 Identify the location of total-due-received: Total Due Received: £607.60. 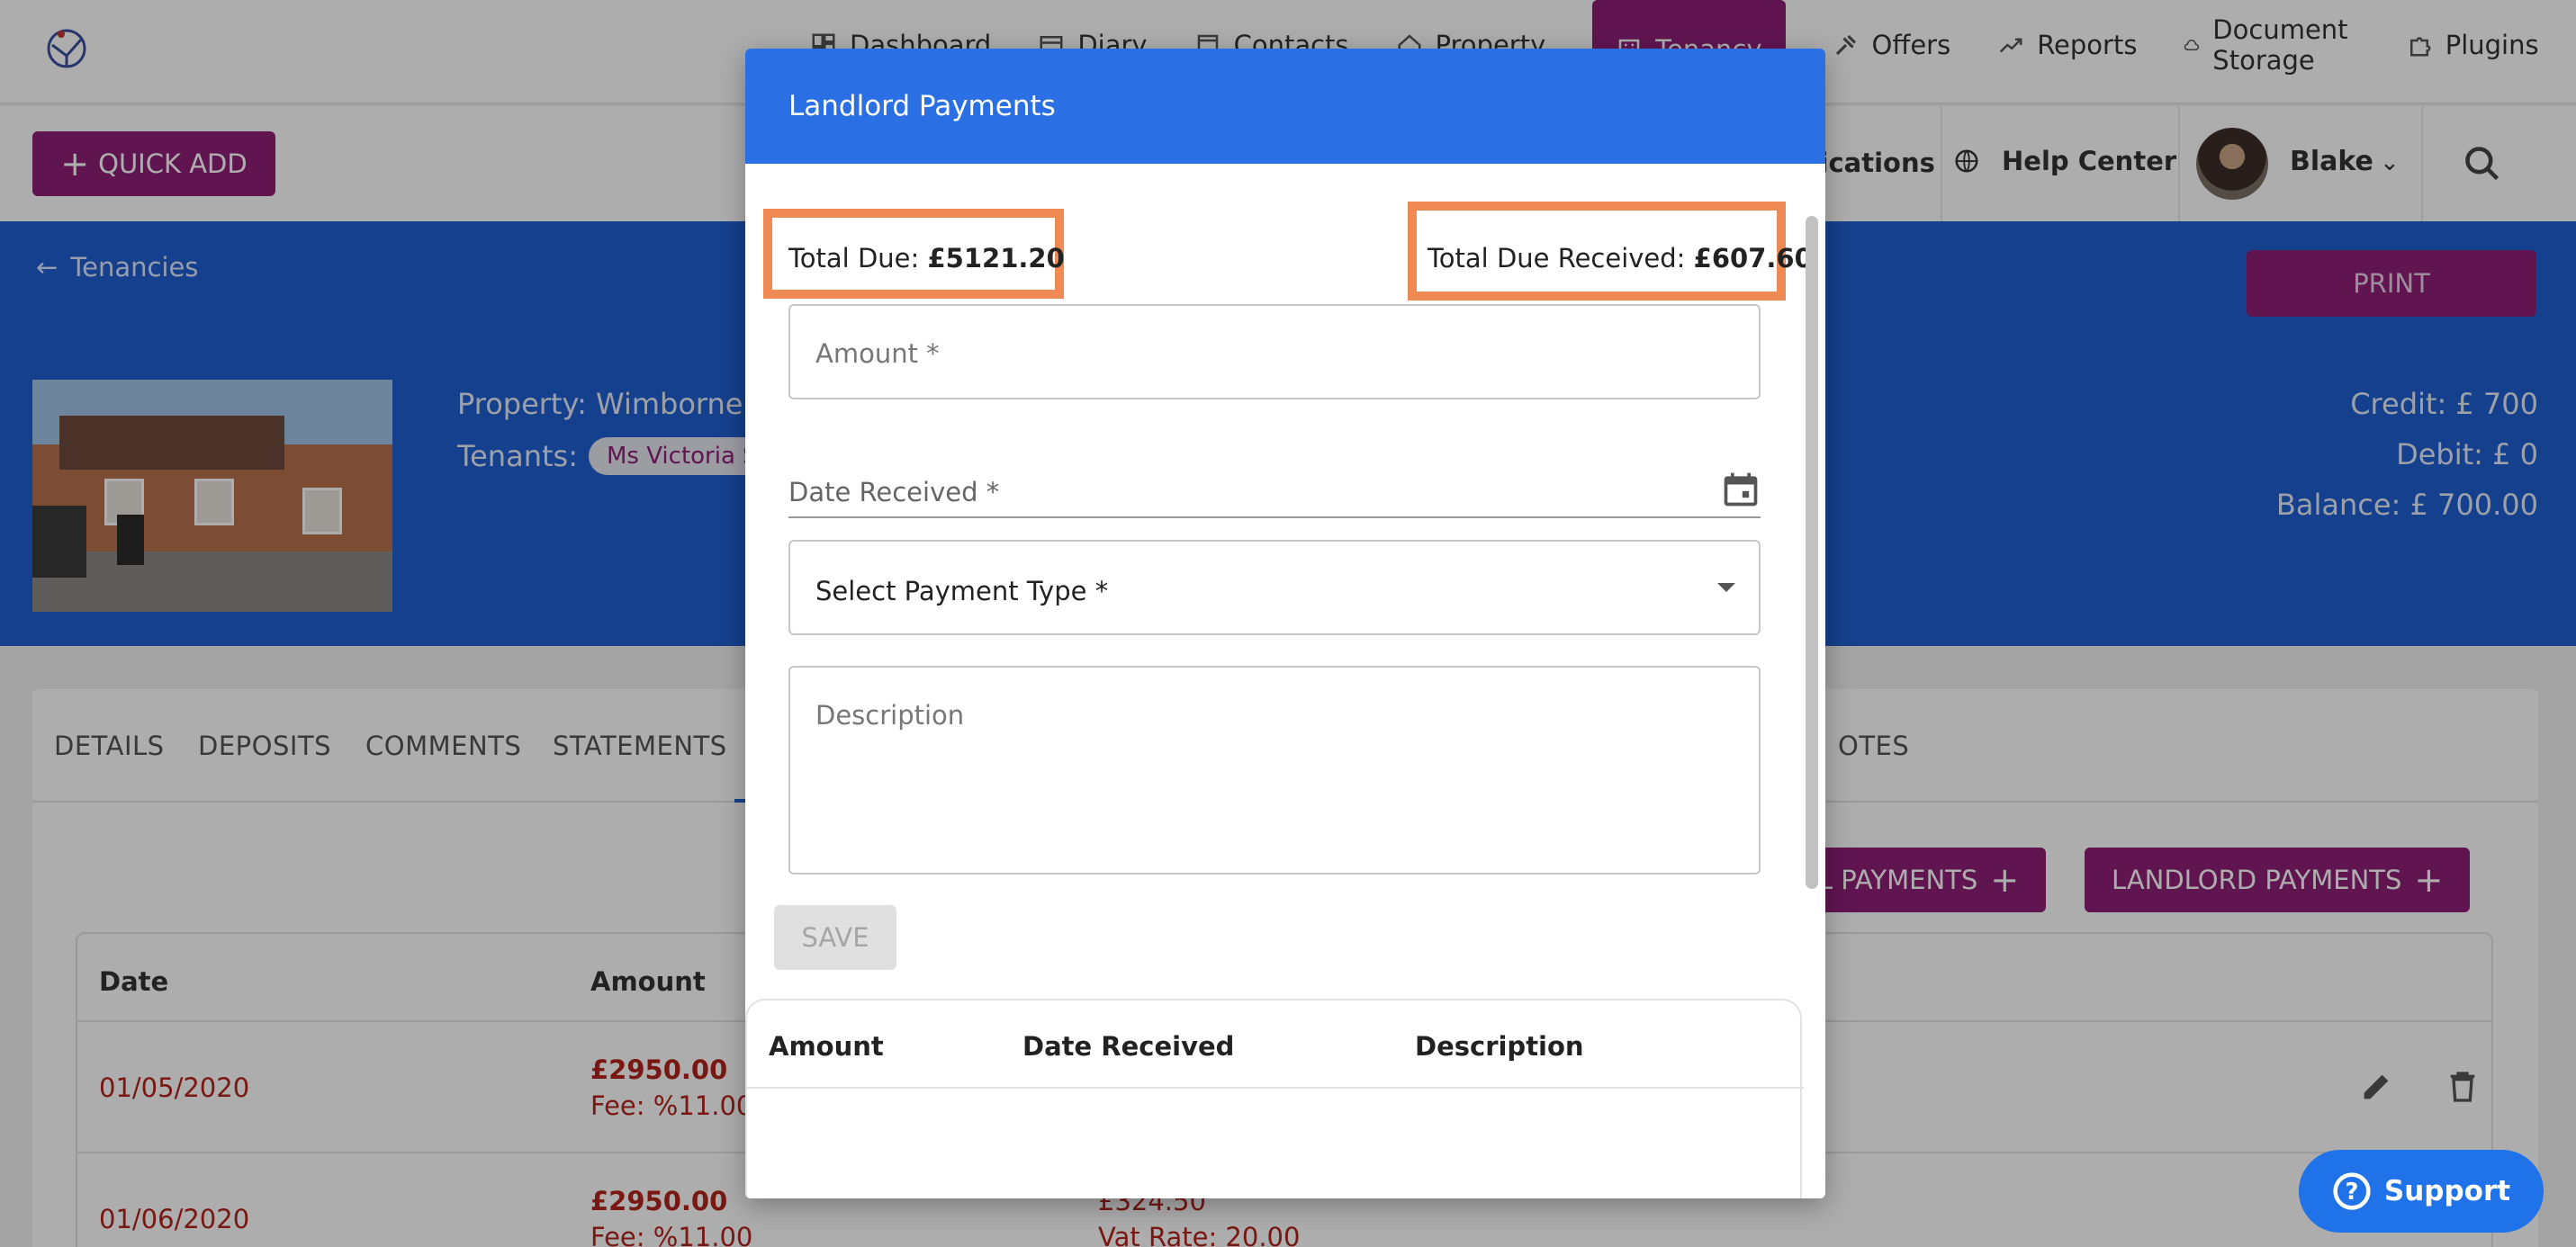
(1620, 258).